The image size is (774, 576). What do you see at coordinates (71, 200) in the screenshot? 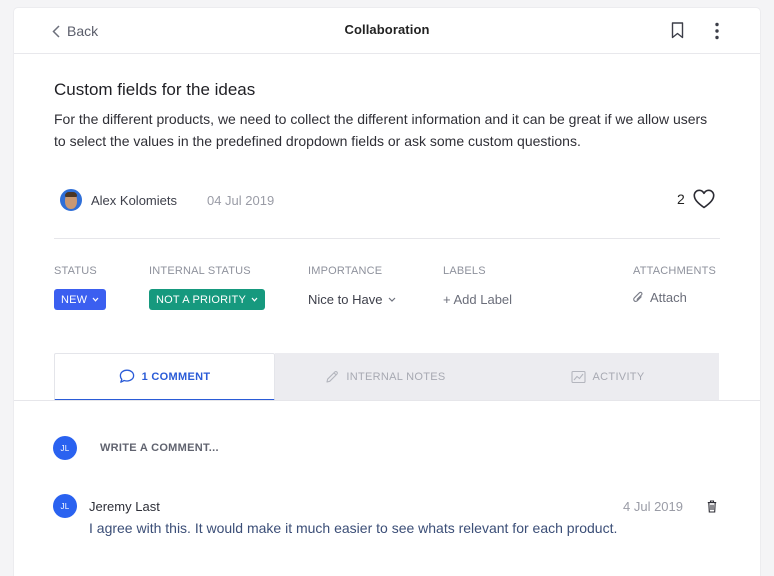
I see `avatar` at bounding box center [71, 200].